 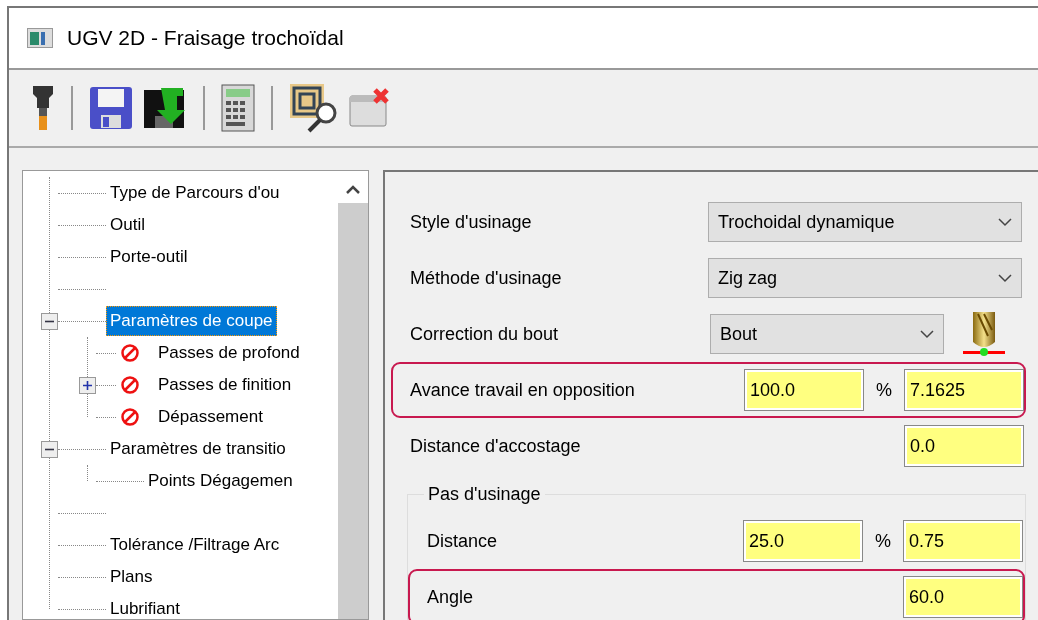 What do you see at coordinates (523, 390) in the screenshot?
I see `field-label: Avance travail en opposition` at bounding box center [523, 390].